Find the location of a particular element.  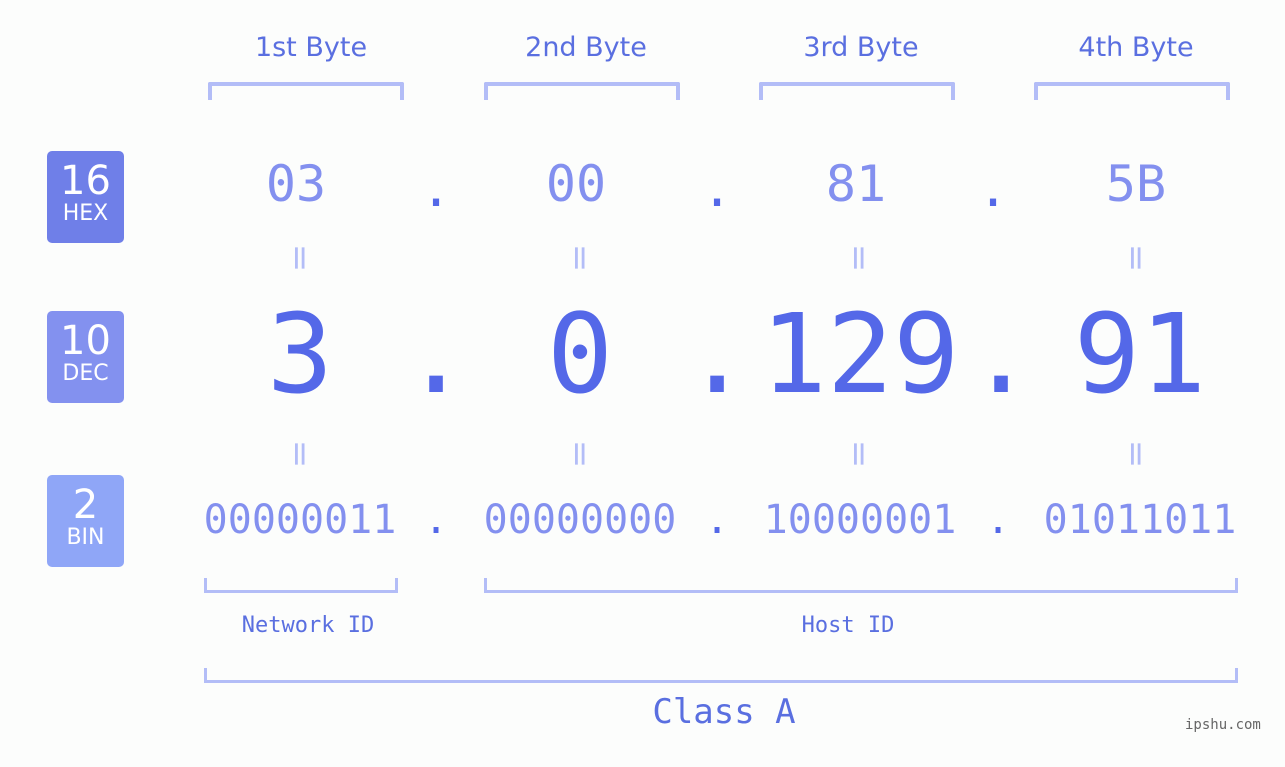

dec-byte-2: 0 is located at coordinates (580, 354).